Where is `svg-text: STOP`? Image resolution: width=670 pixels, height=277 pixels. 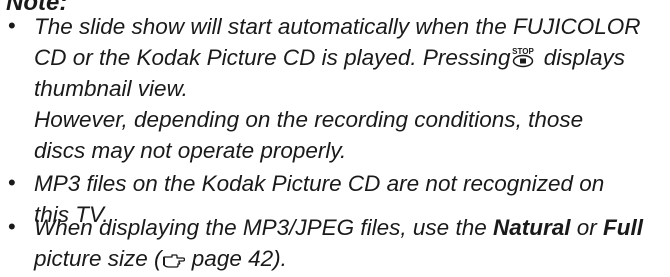 svg-text: STOP is located at coordinates (524, 51).